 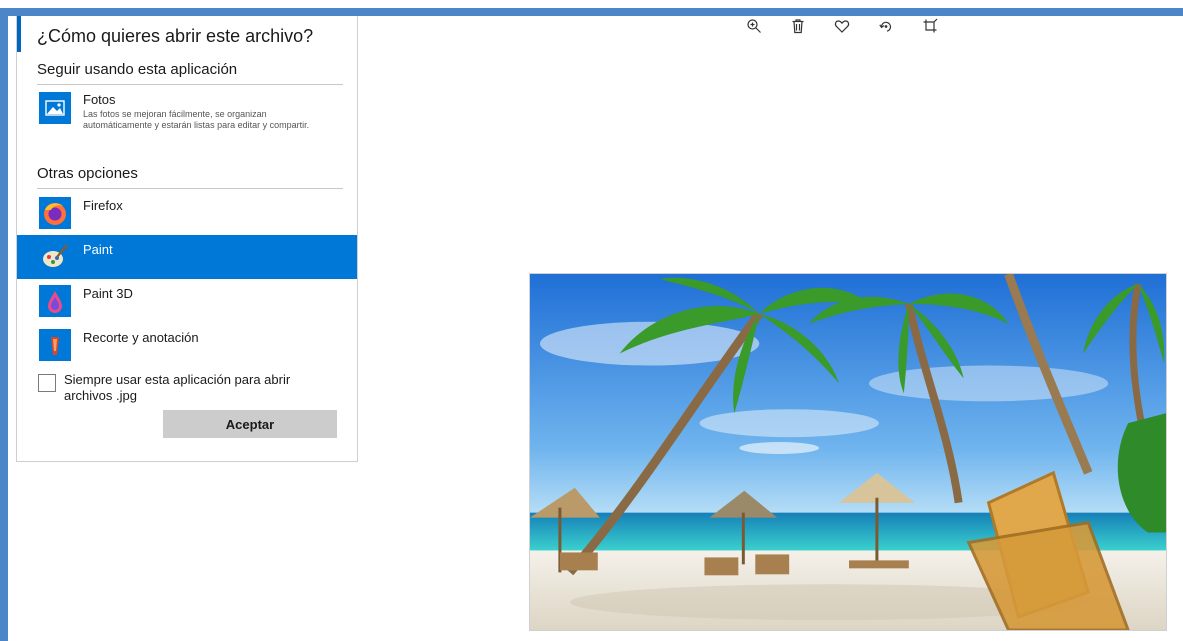 What do you see at coordinates (55, 108) in the screenshot?
I see `photos-icon` at bounding box center [55, 108].